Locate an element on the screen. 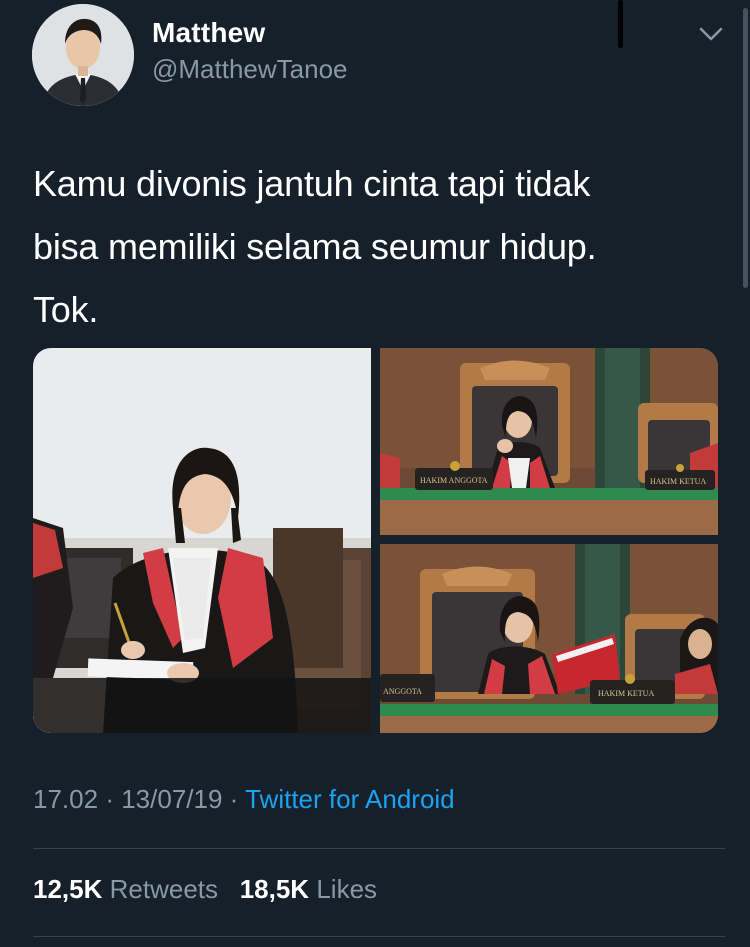 The height and width of the screenshot is (947, 750). avatar is located at coordinates (83, 55).